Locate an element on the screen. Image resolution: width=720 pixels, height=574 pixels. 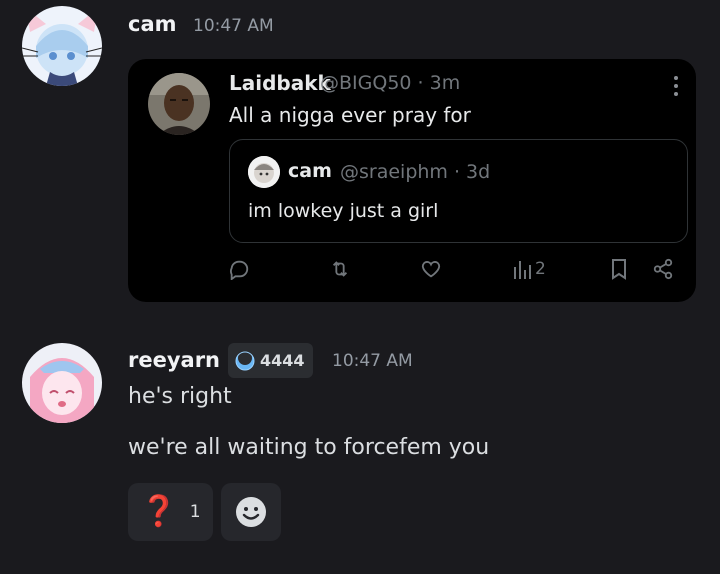
avatar-cam is located at coordinates (62, 46).